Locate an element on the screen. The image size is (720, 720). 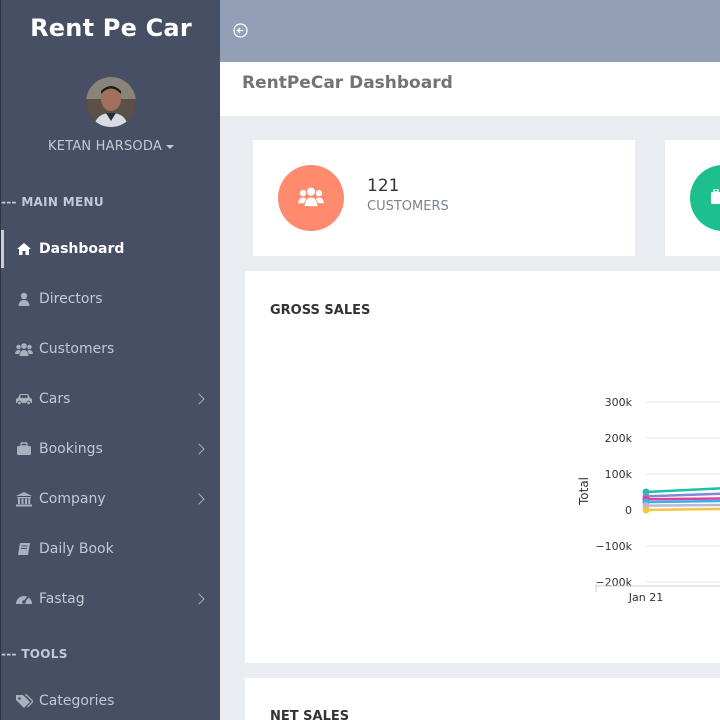
brand-logo-text: Rent Pe Car is located at coordinates (111, 28).